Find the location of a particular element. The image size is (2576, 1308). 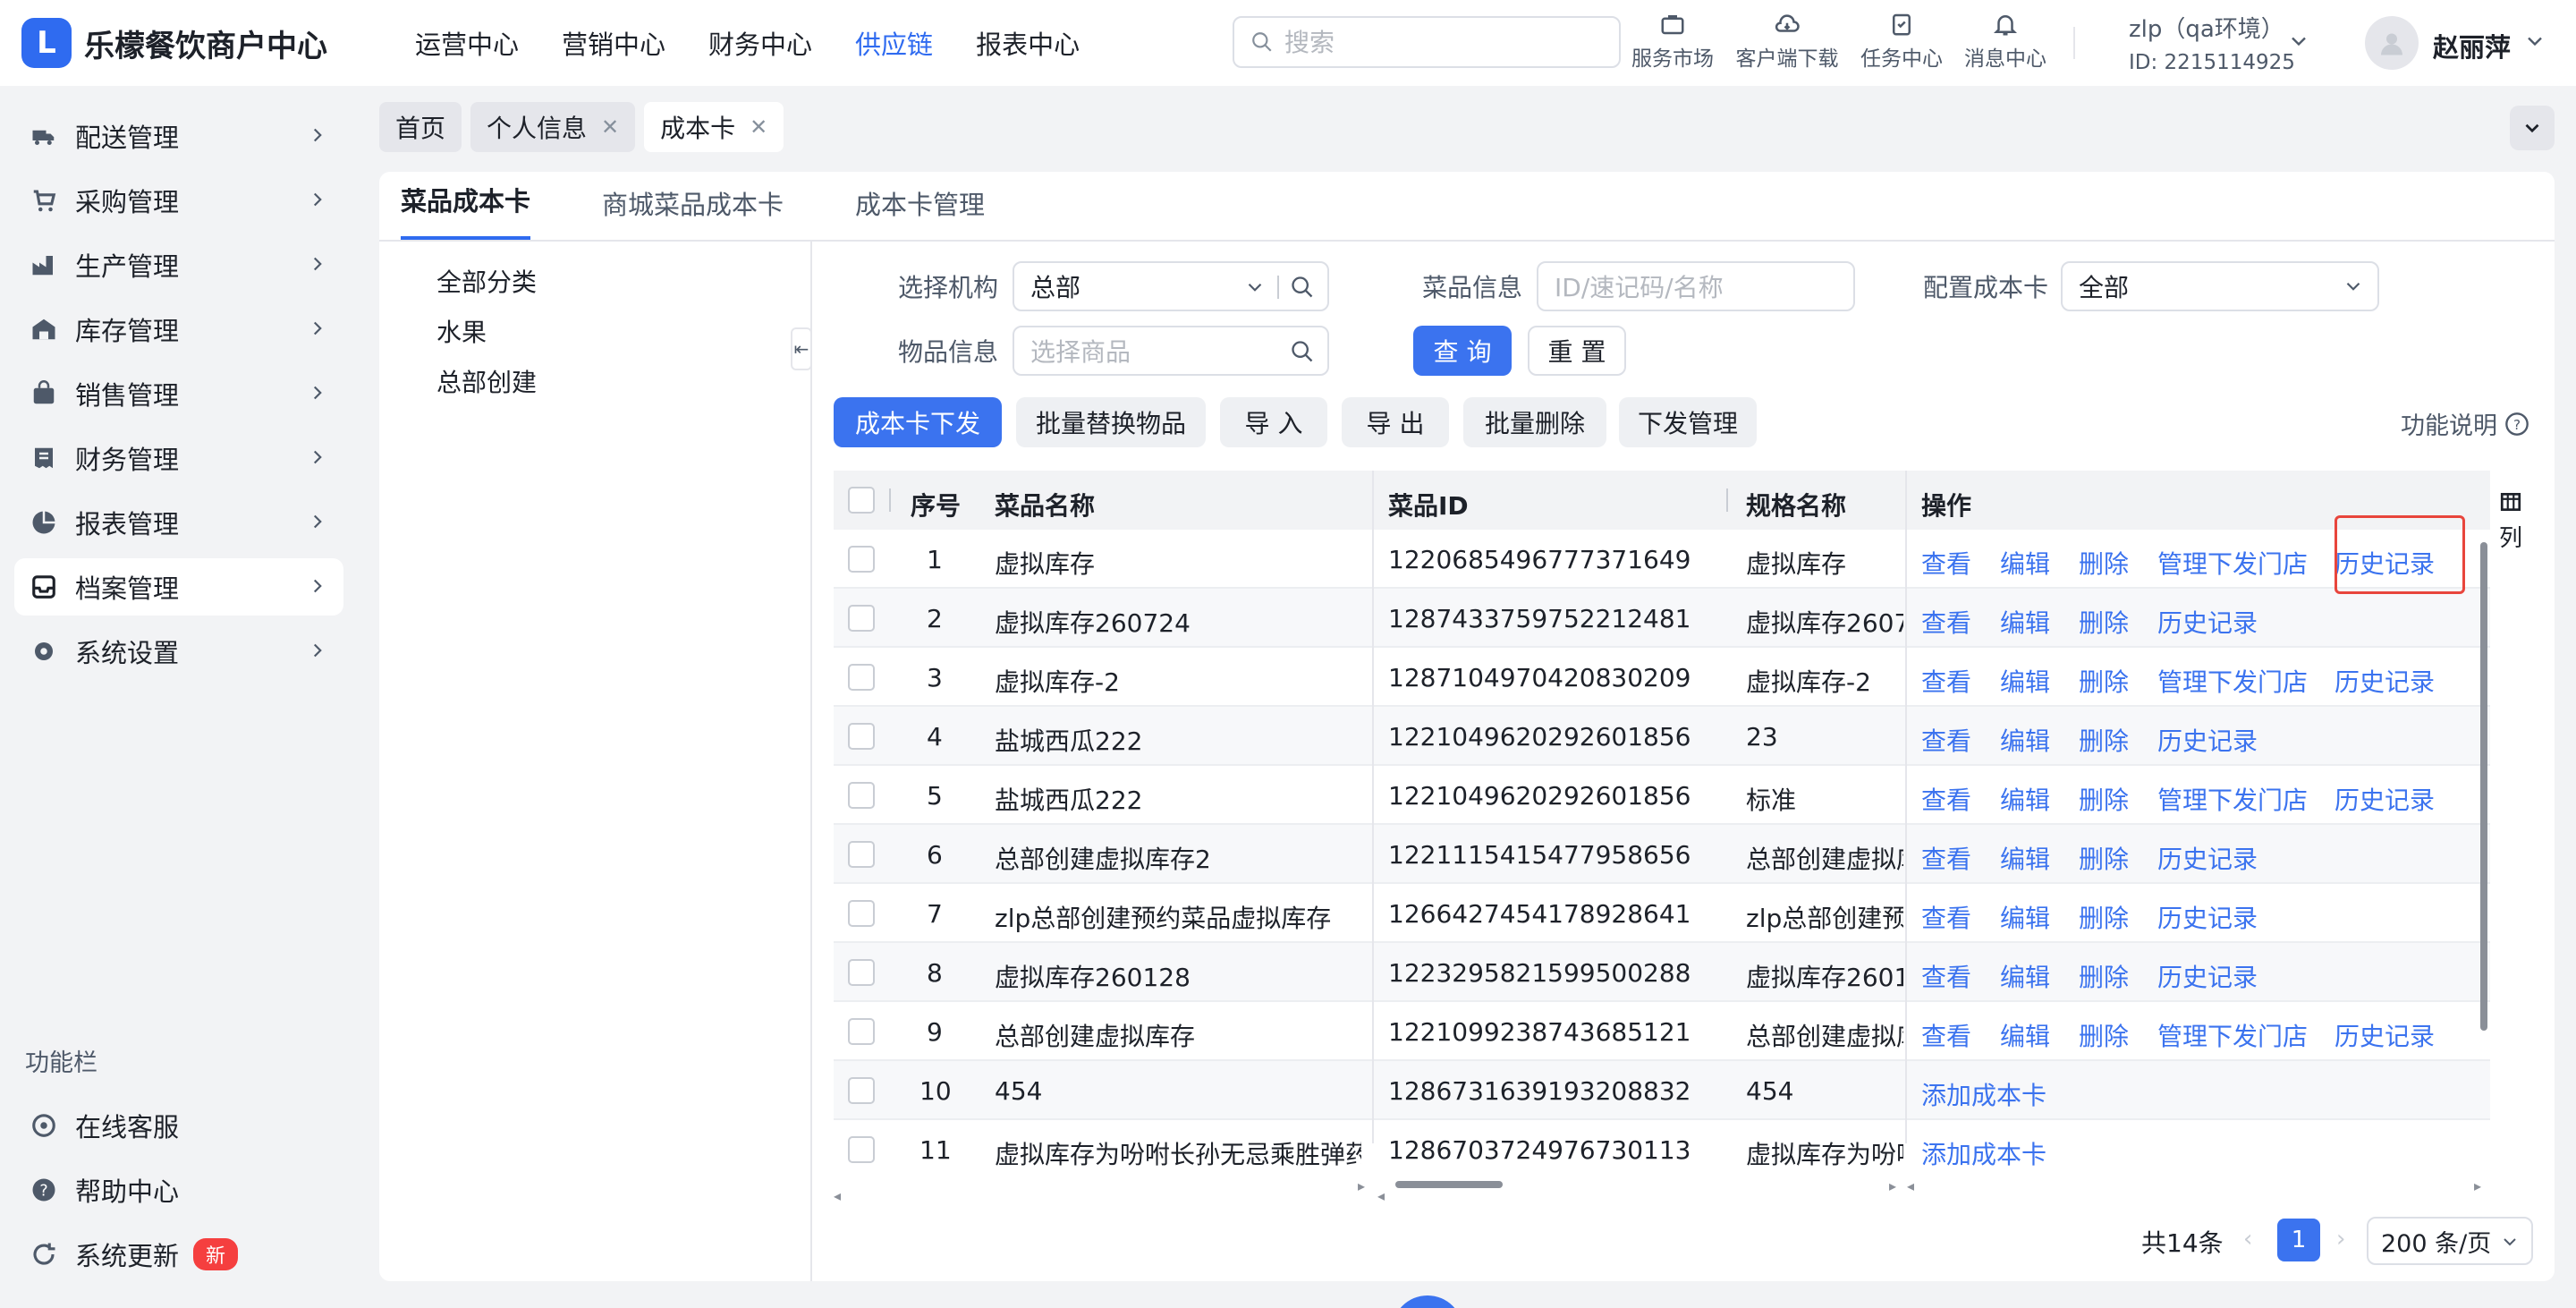

tree-item-hq: 总部创建 is located at coordinates (486, 381).